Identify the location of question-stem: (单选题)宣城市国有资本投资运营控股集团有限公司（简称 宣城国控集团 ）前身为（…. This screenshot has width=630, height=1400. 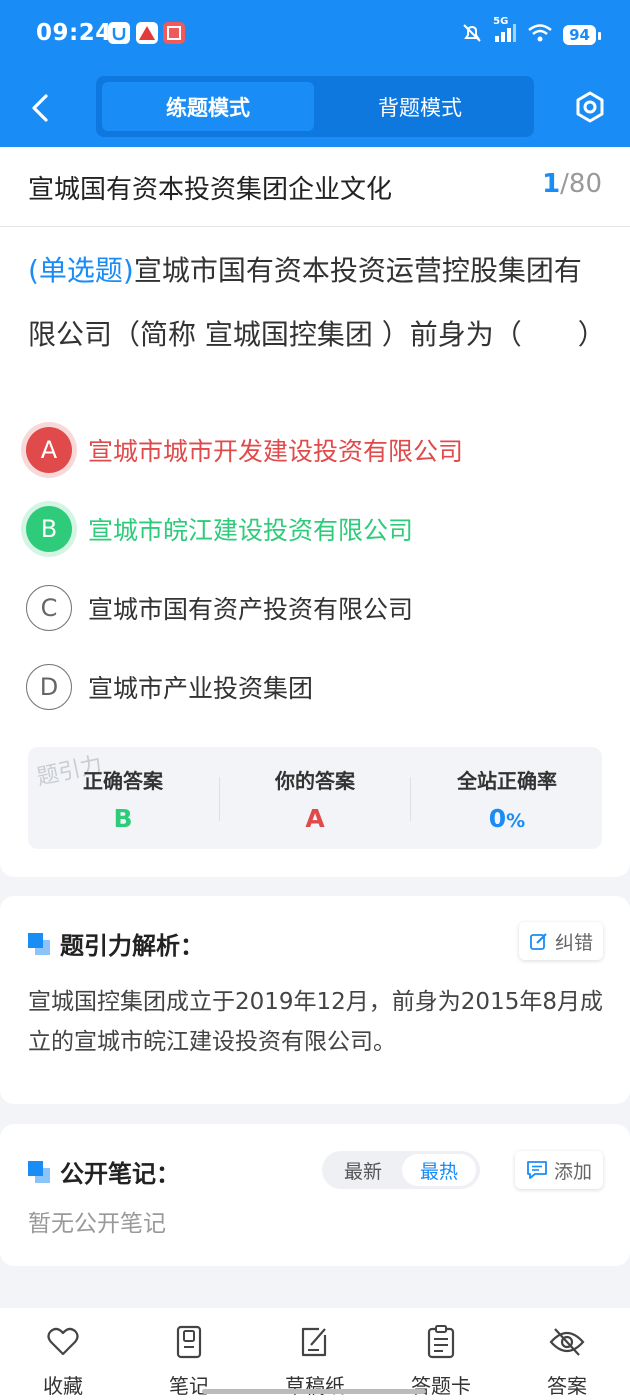
(318, 303).